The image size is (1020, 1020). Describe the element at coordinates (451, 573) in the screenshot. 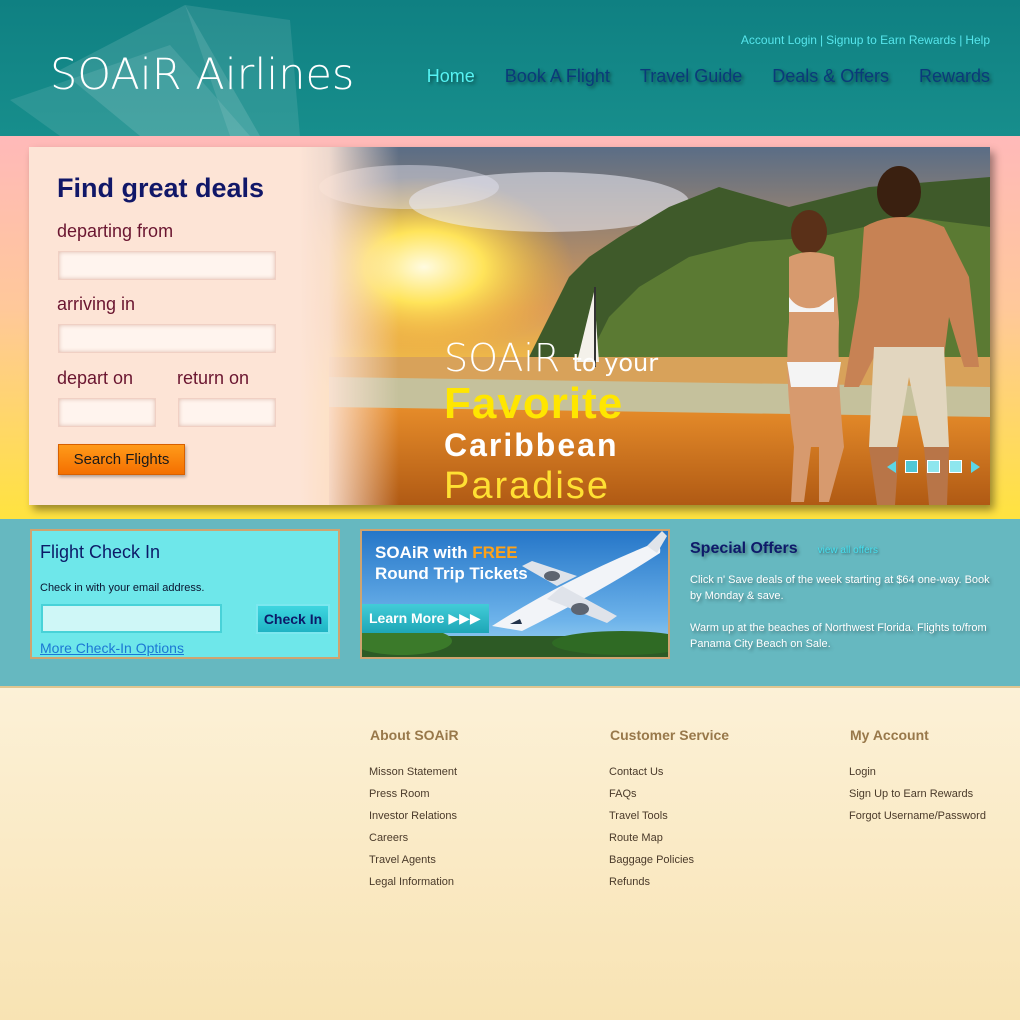

I see `ad-line-2: Round Trip Tickets` at that location.